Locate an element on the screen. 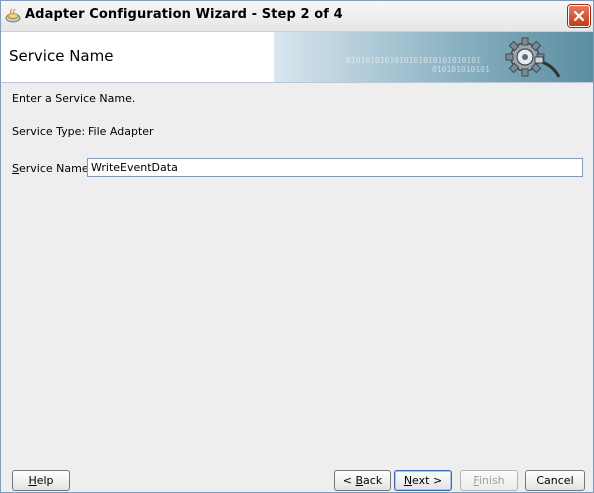  instructions-text: Enter a Service Name. is located at coordinates (74, 98).